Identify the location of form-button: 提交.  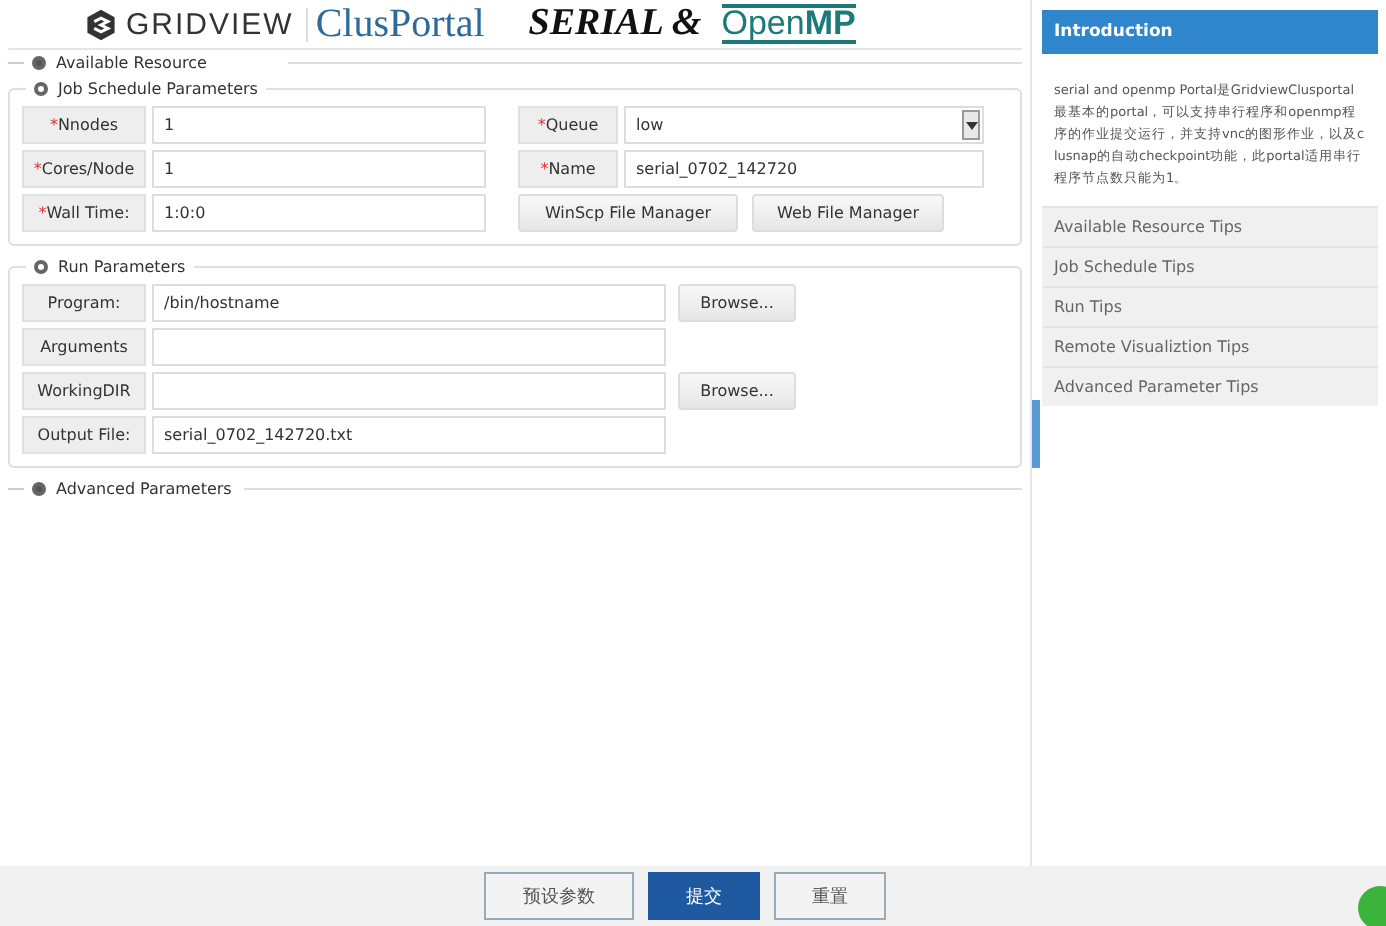
(704, 896).